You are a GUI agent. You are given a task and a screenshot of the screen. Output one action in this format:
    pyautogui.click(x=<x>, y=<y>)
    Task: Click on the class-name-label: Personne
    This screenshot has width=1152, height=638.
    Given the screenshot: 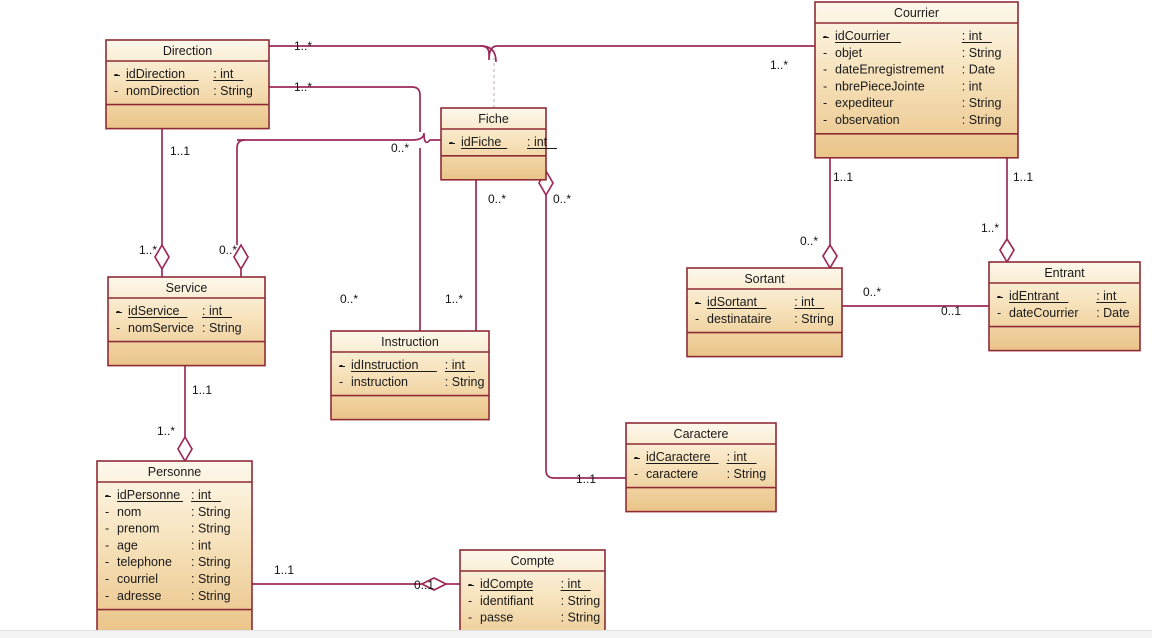 What is the action you would take?
    pyautogui.click(x=175, y=472)
    